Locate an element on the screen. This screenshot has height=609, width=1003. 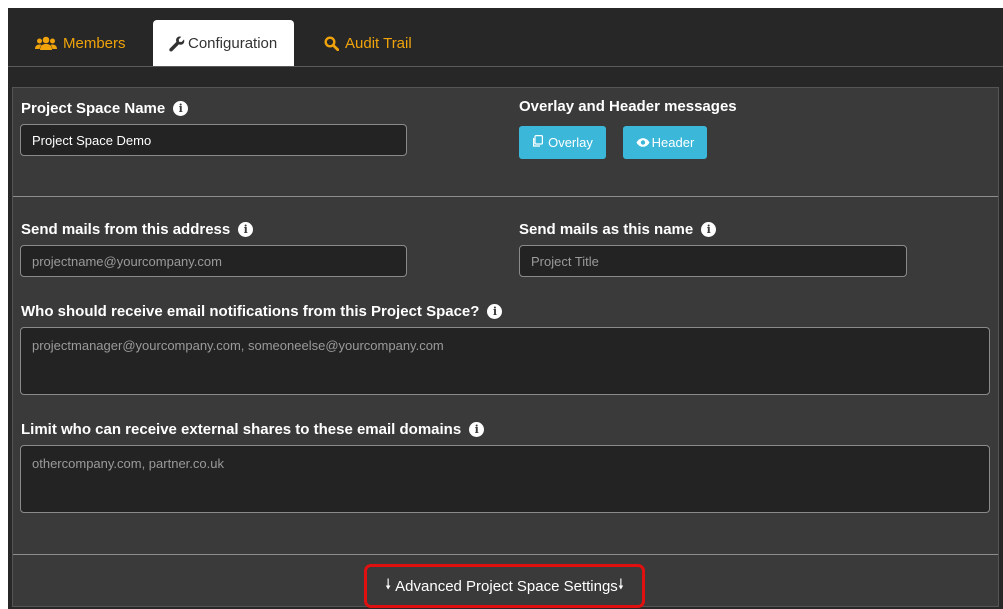
copy-icon is located at coordinates (538, 142).